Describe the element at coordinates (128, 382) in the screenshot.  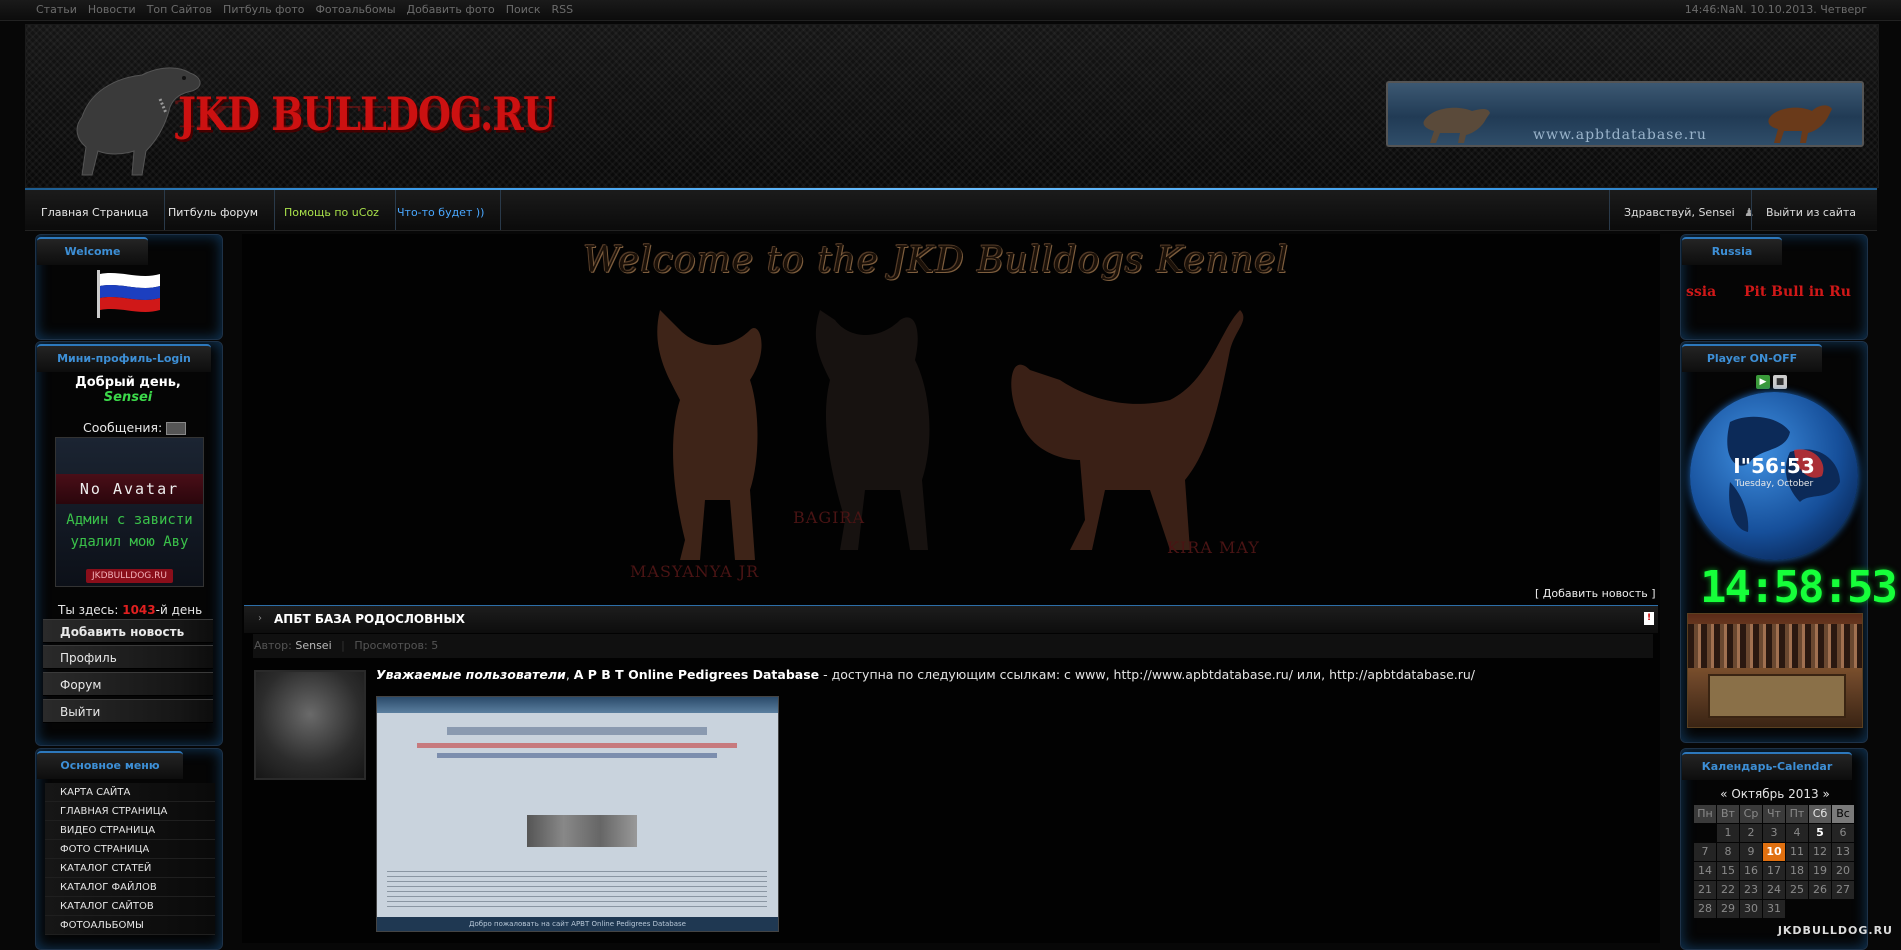
I see `good-day-text: Добрый день,` at that location.